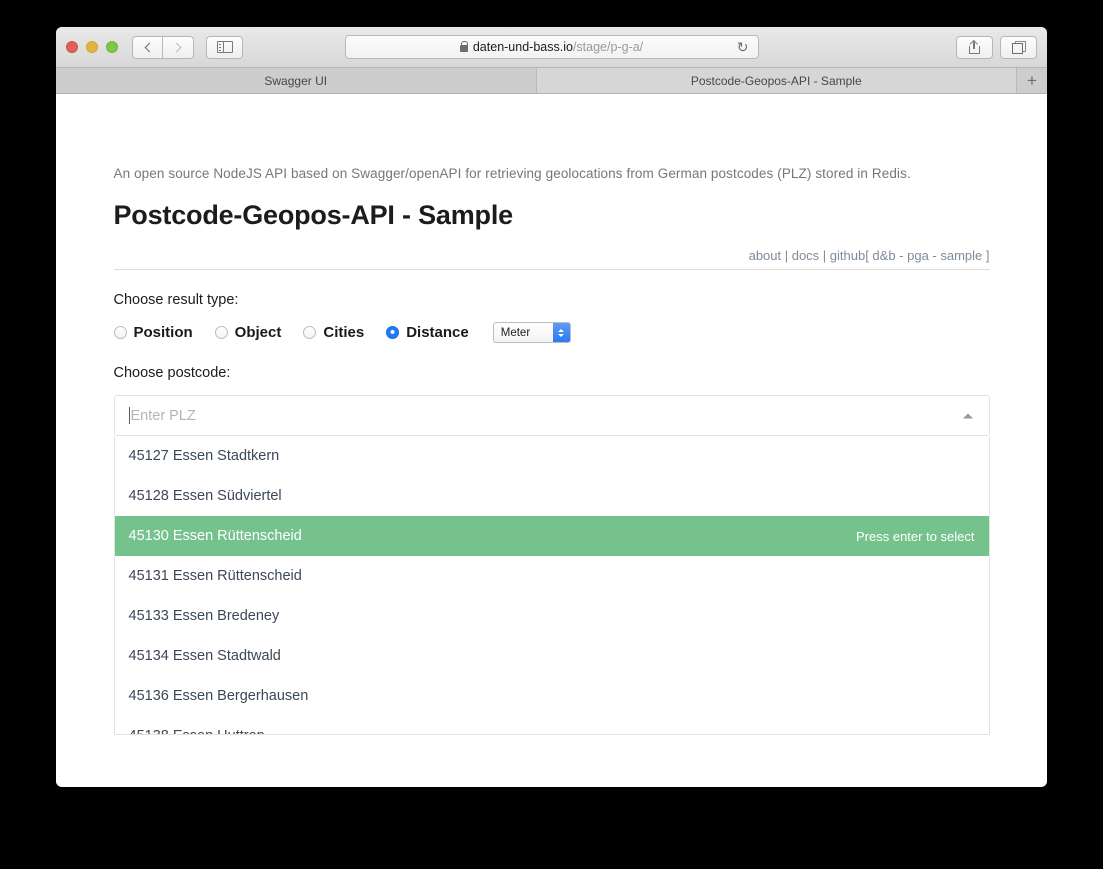  I want to click on share-button, so click(974, 47).